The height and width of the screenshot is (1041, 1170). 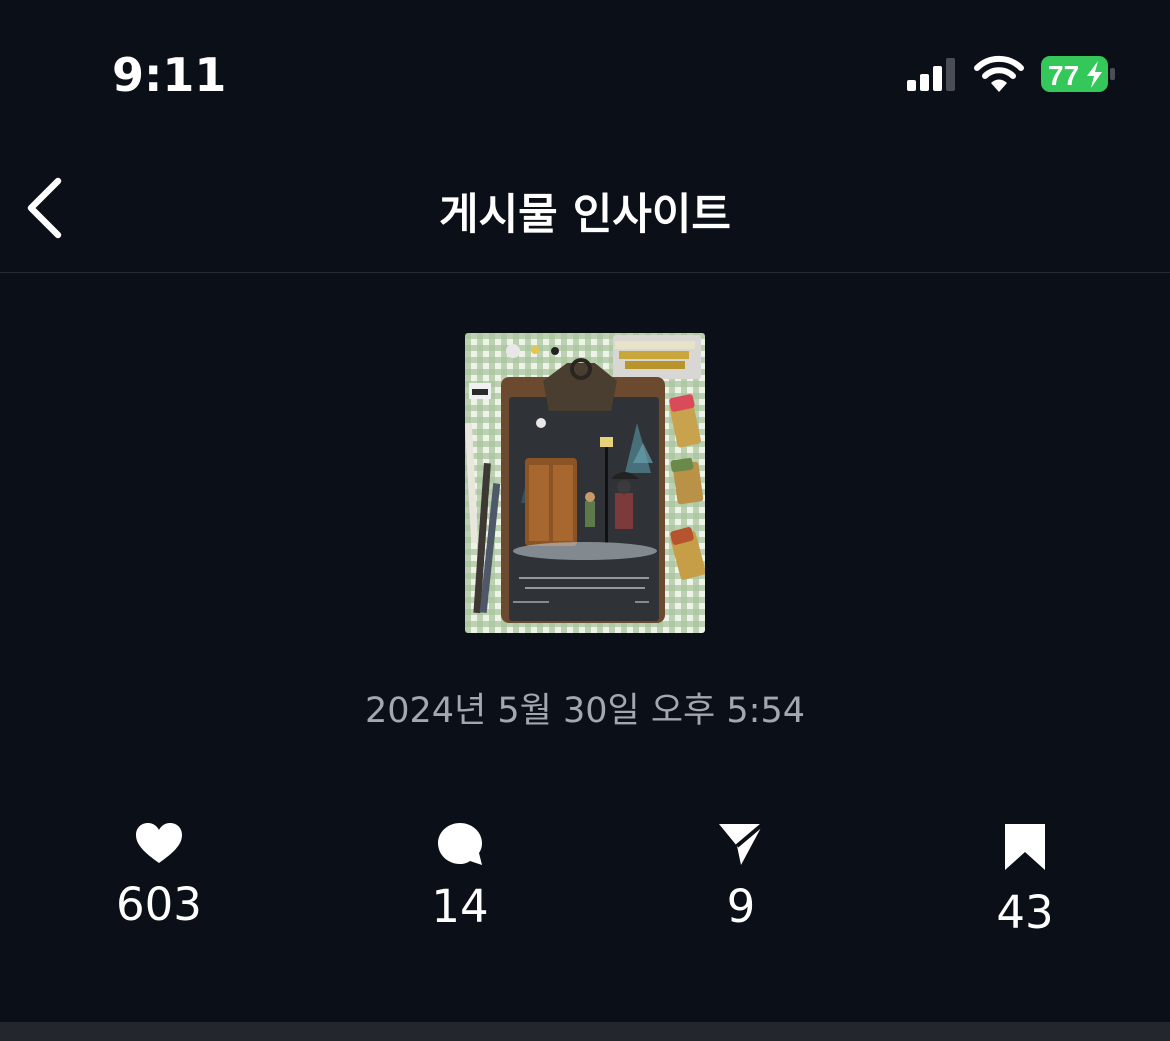 What do you see at coordinates (159, 876) in the screenshot?
I see `likes-metric: 603` at bounding box center [159, 876].